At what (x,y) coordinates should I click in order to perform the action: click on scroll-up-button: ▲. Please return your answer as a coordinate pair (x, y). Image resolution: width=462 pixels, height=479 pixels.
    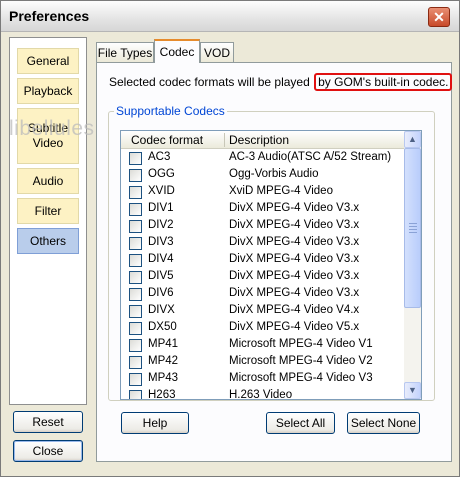
    Looking at the image, I should click on (412, 139).